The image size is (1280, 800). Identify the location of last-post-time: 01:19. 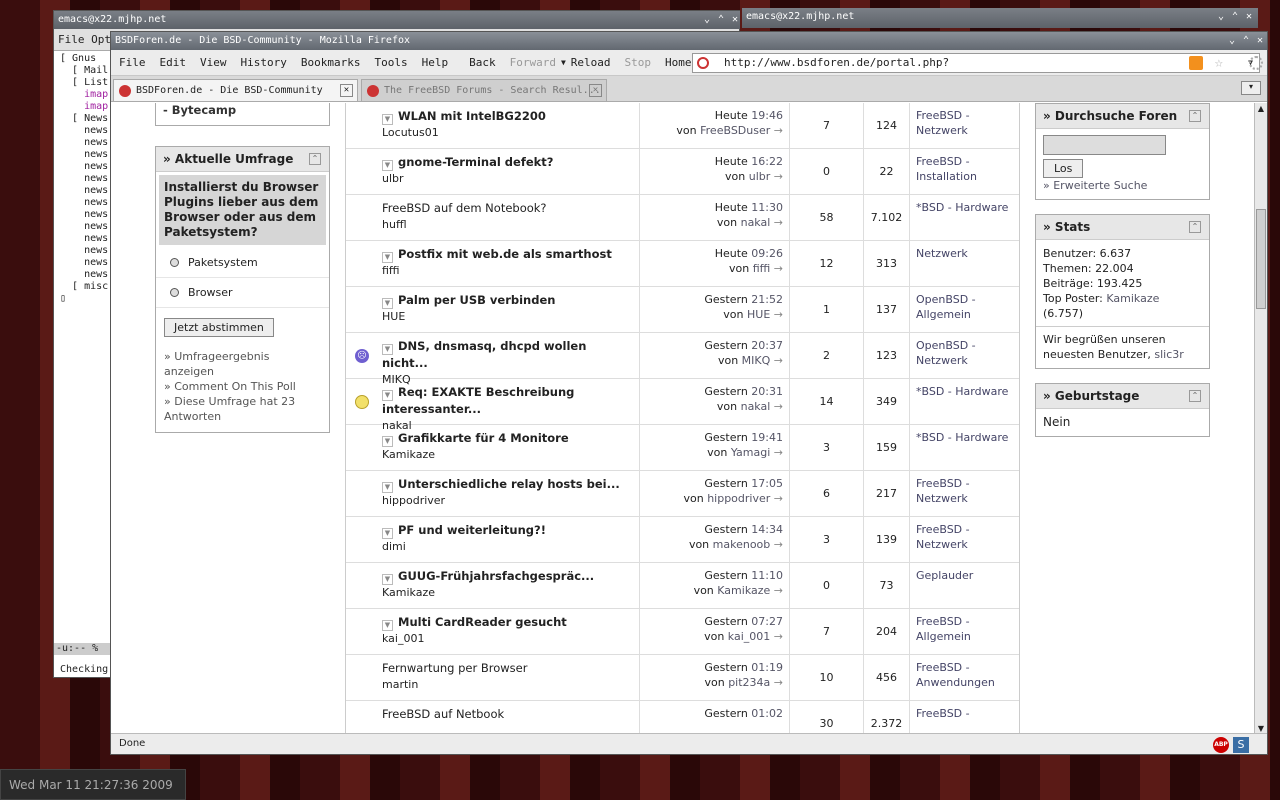
(767, 667).